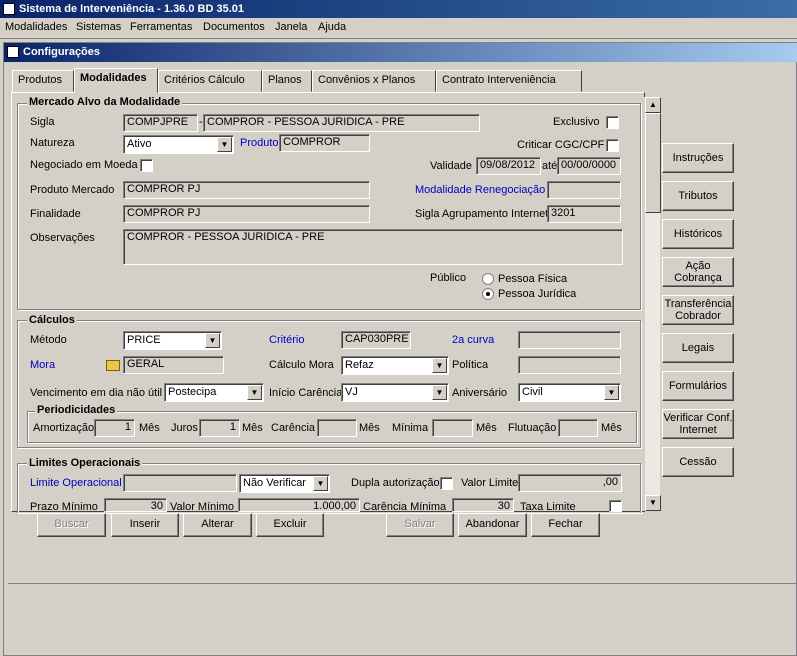 This screenshot has width=797, height=656. What do you see at coordinates (490, 483) in the screenshot?
I see `valor-limite-label: Valor Limite` at bounding box center [490, 483].